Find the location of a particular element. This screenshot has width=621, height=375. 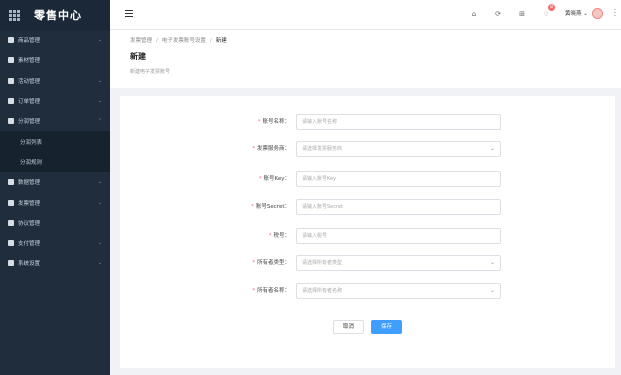

field-label-text: 账号名称： is located at coordinates (276, 122).